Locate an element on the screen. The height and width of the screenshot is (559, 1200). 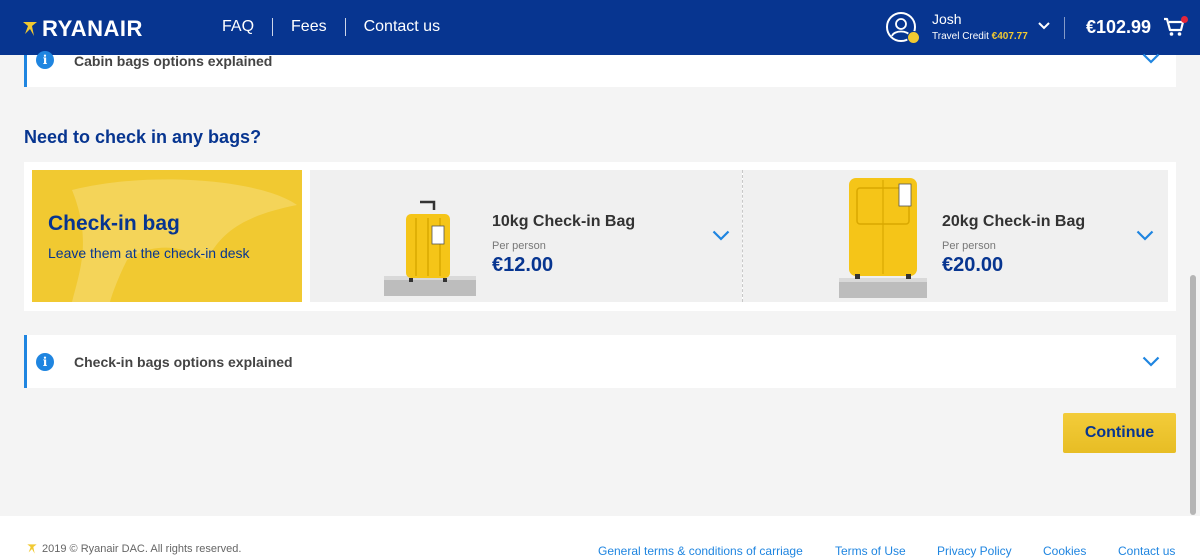
page-scrollbar is located at coordinates (1193, 395).